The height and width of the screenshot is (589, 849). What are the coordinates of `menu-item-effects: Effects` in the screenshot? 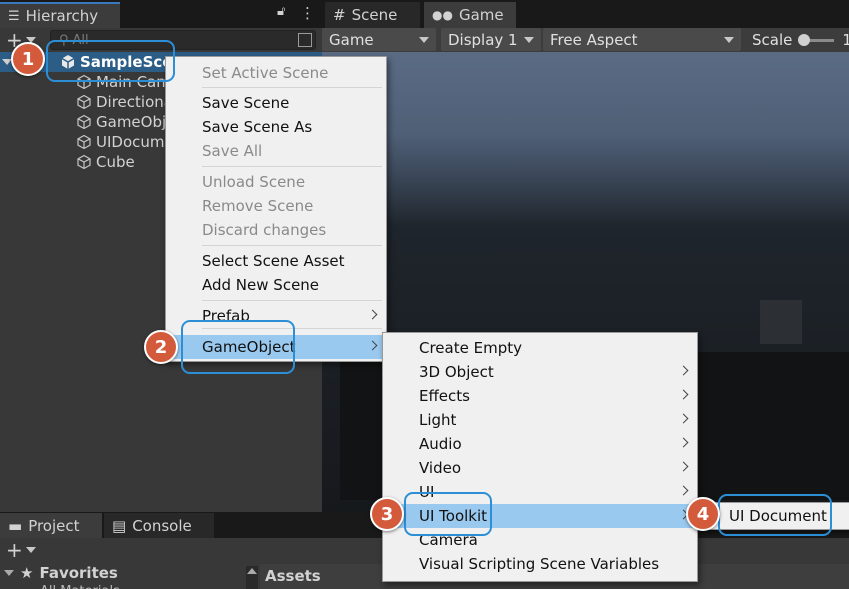 It's located at (540, 396).